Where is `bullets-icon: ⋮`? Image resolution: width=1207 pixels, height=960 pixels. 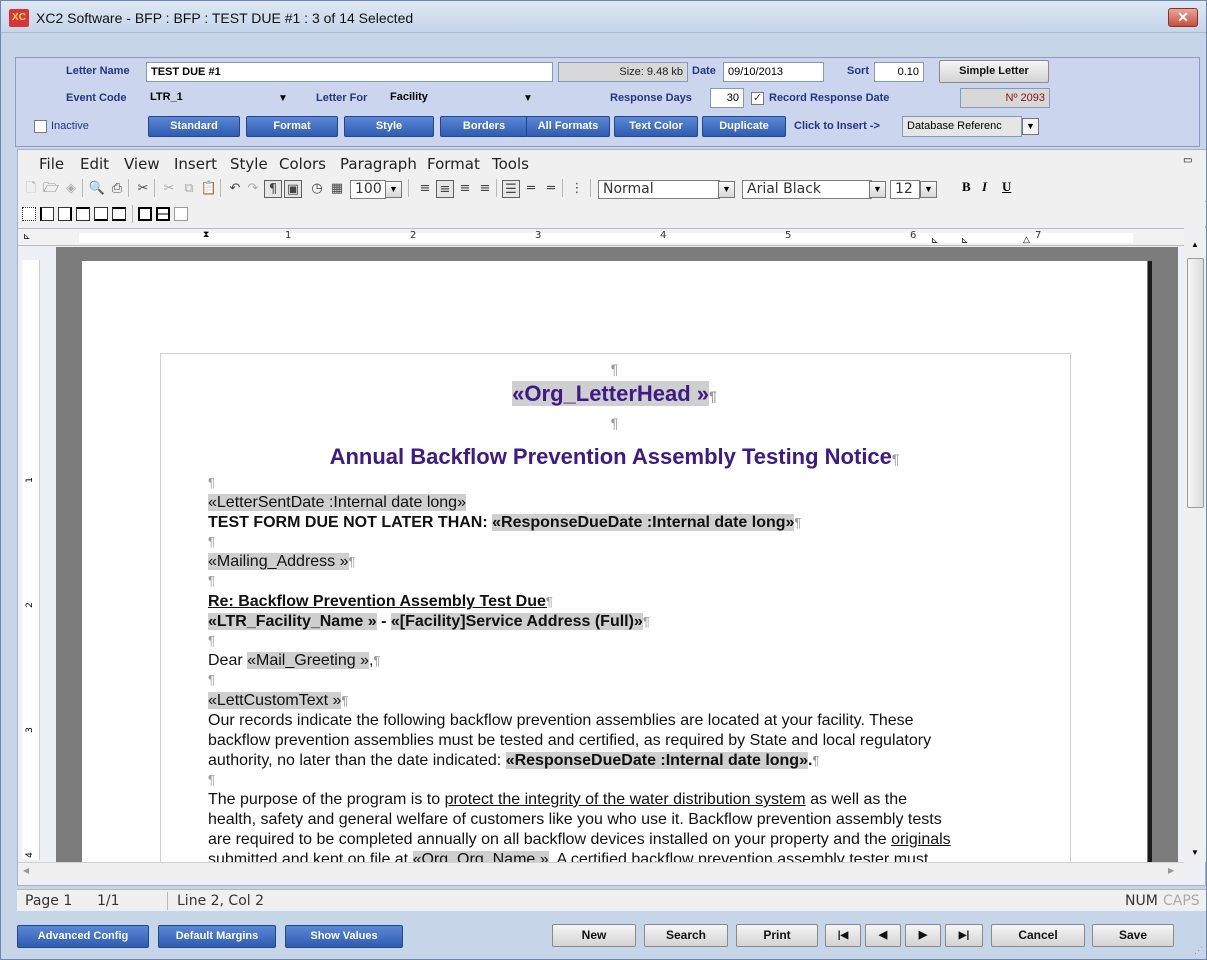
bullets-icon: ⋮ is located at coordinates (577, 189).